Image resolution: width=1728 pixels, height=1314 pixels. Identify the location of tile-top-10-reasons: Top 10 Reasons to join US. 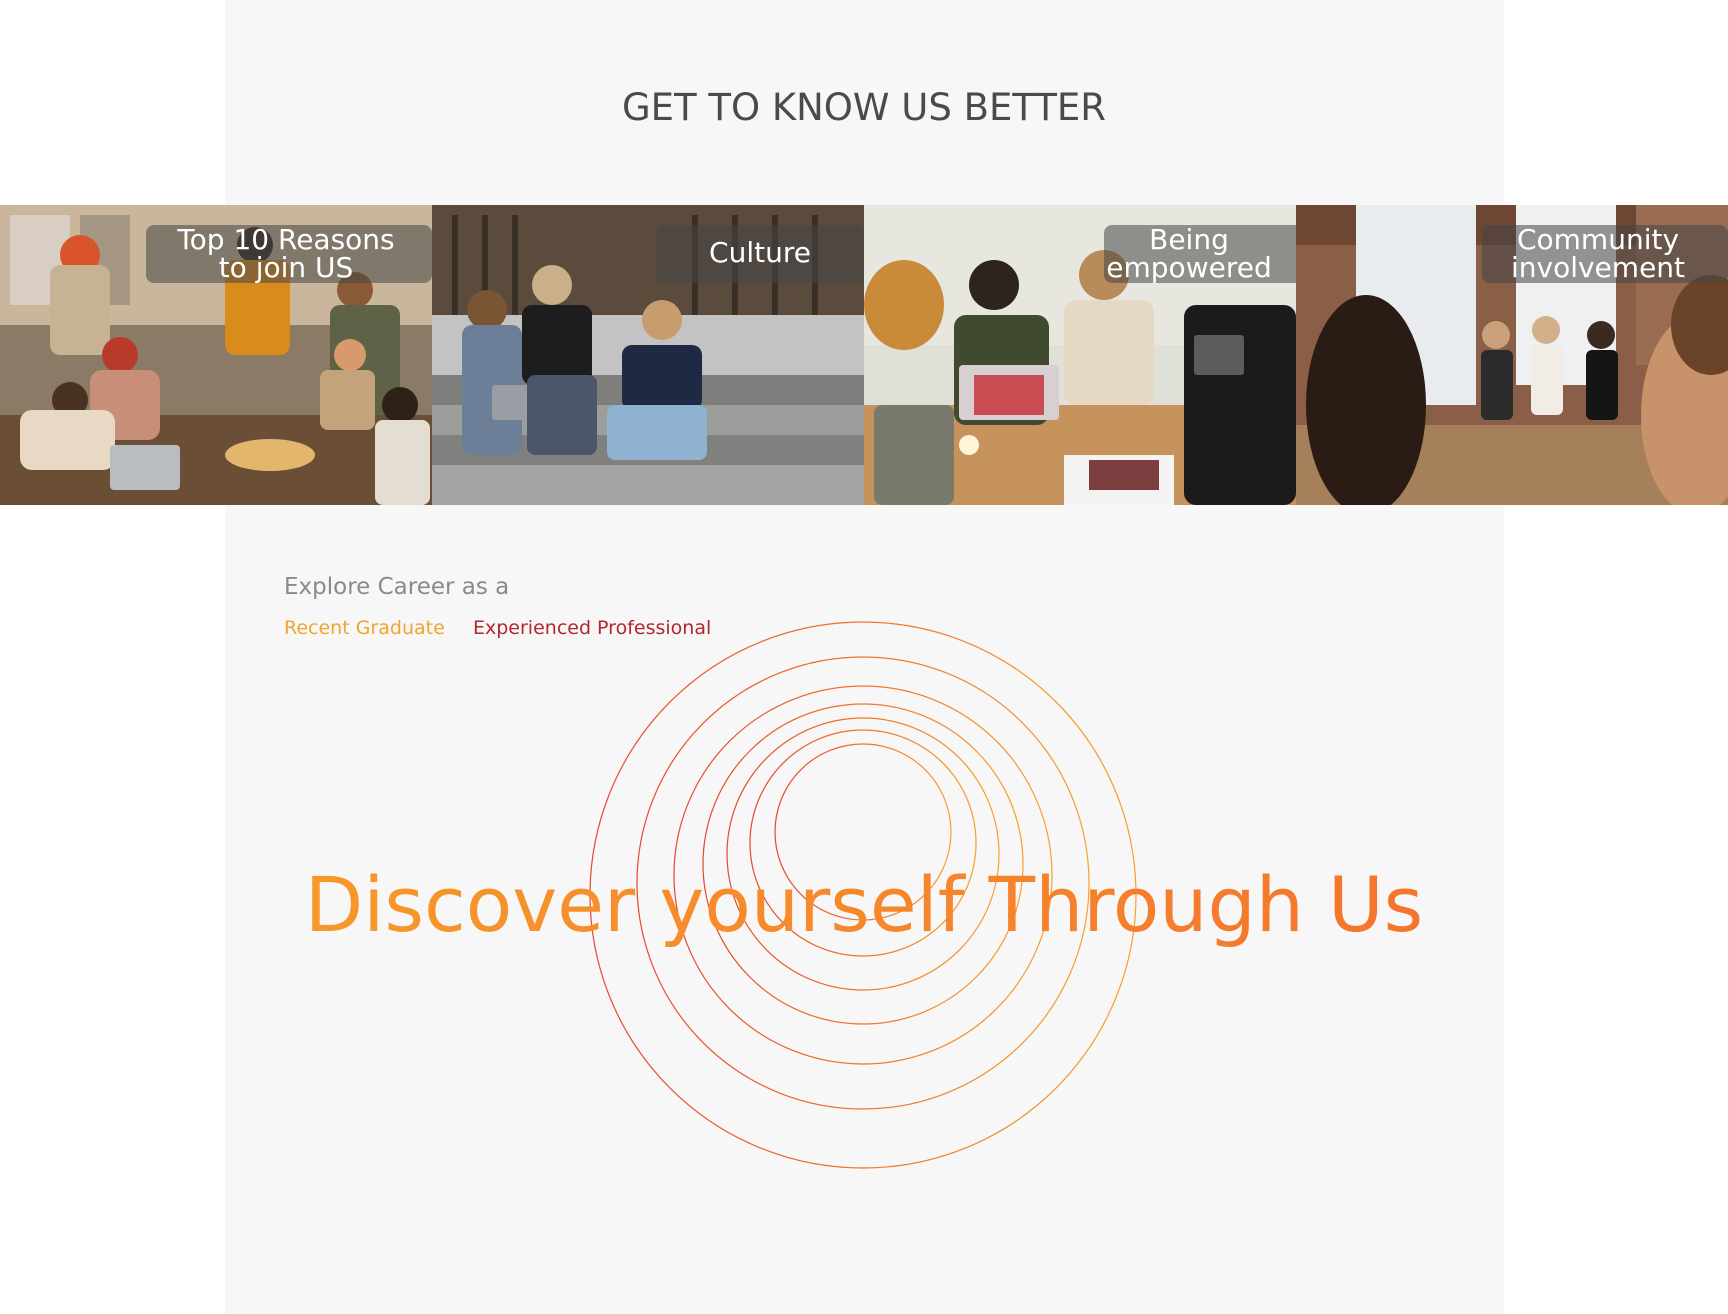
(216, 355).